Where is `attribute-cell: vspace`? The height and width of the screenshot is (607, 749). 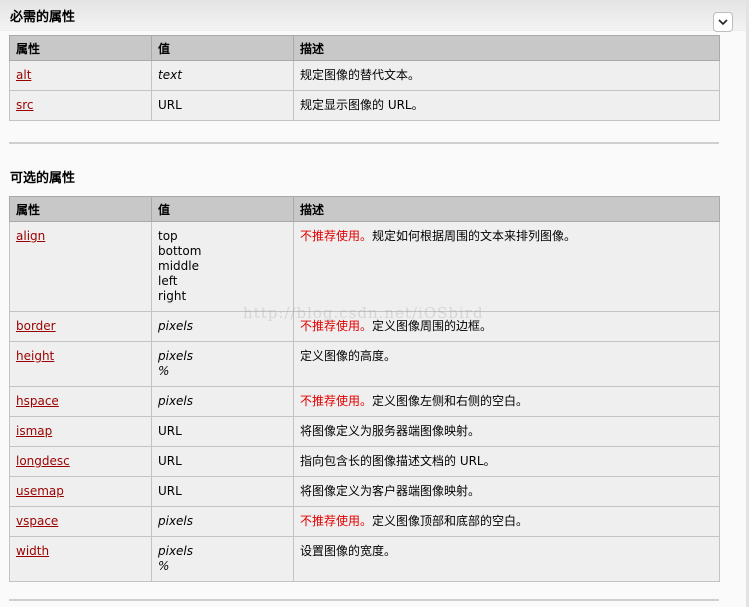 attribute-cell: vspace is located at coordinates (80, 521).